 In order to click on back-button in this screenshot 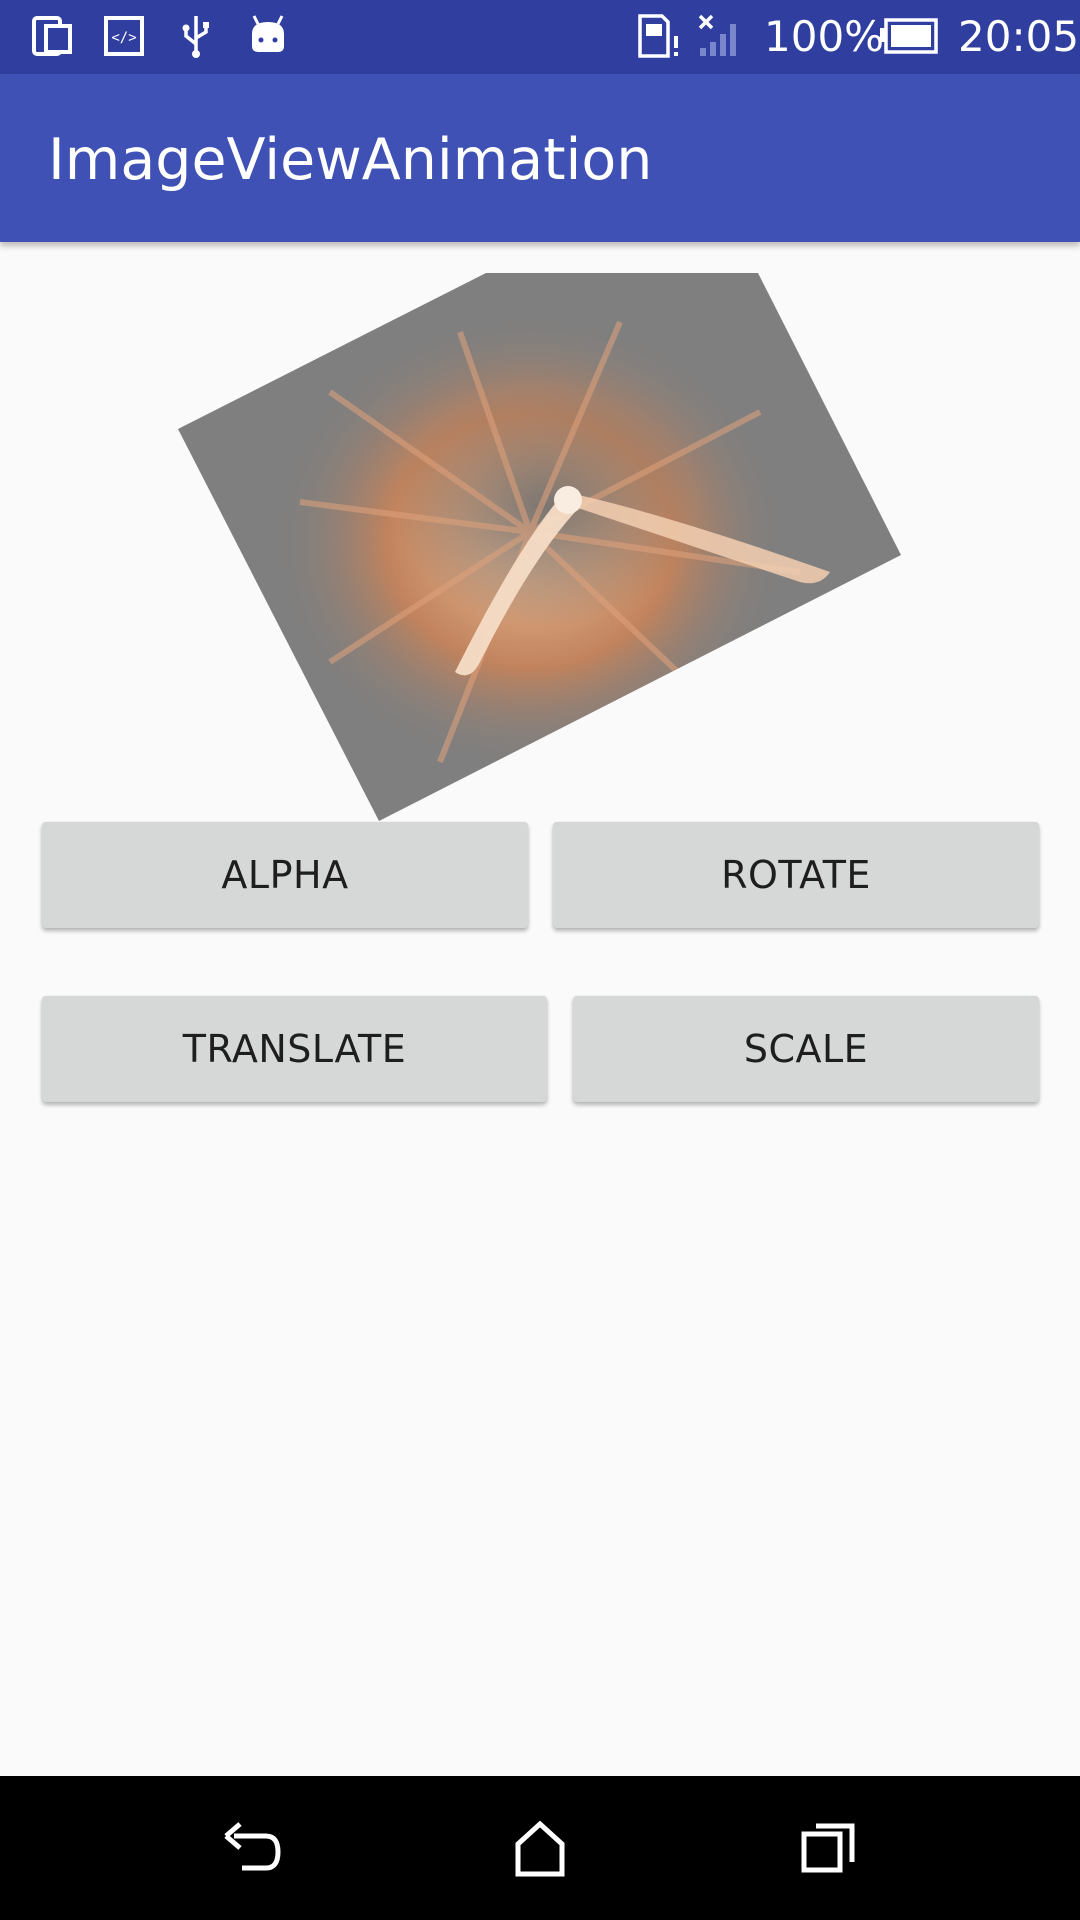, I will do `click(252, 1848)`.